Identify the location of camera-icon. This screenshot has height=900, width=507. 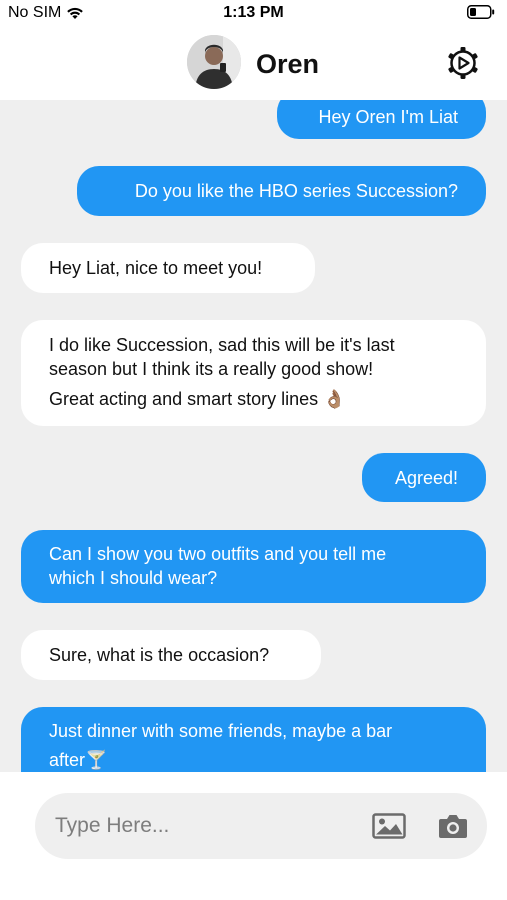
(453, 826).